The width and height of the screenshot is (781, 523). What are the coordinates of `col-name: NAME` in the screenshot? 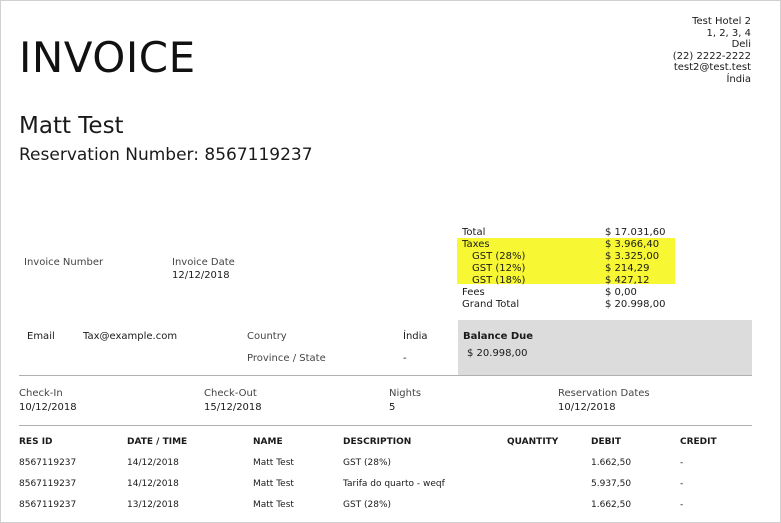 It's located at (268, 442).